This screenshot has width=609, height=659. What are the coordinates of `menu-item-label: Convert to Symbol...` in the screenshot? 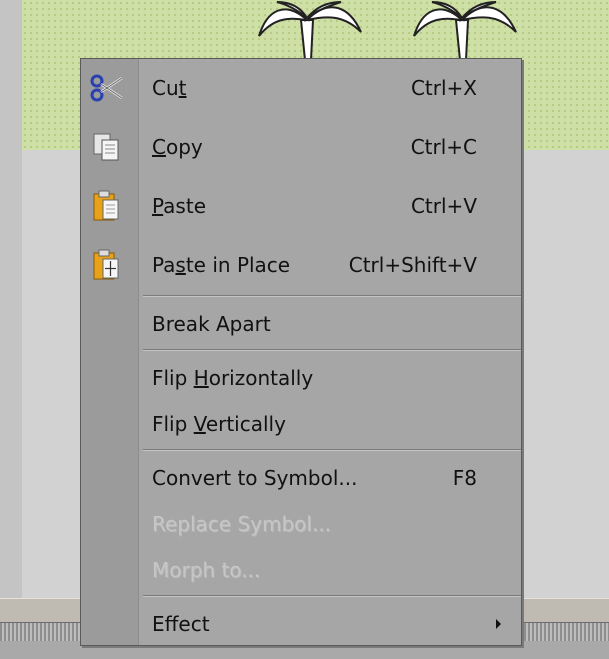 It's located at (255, 478).